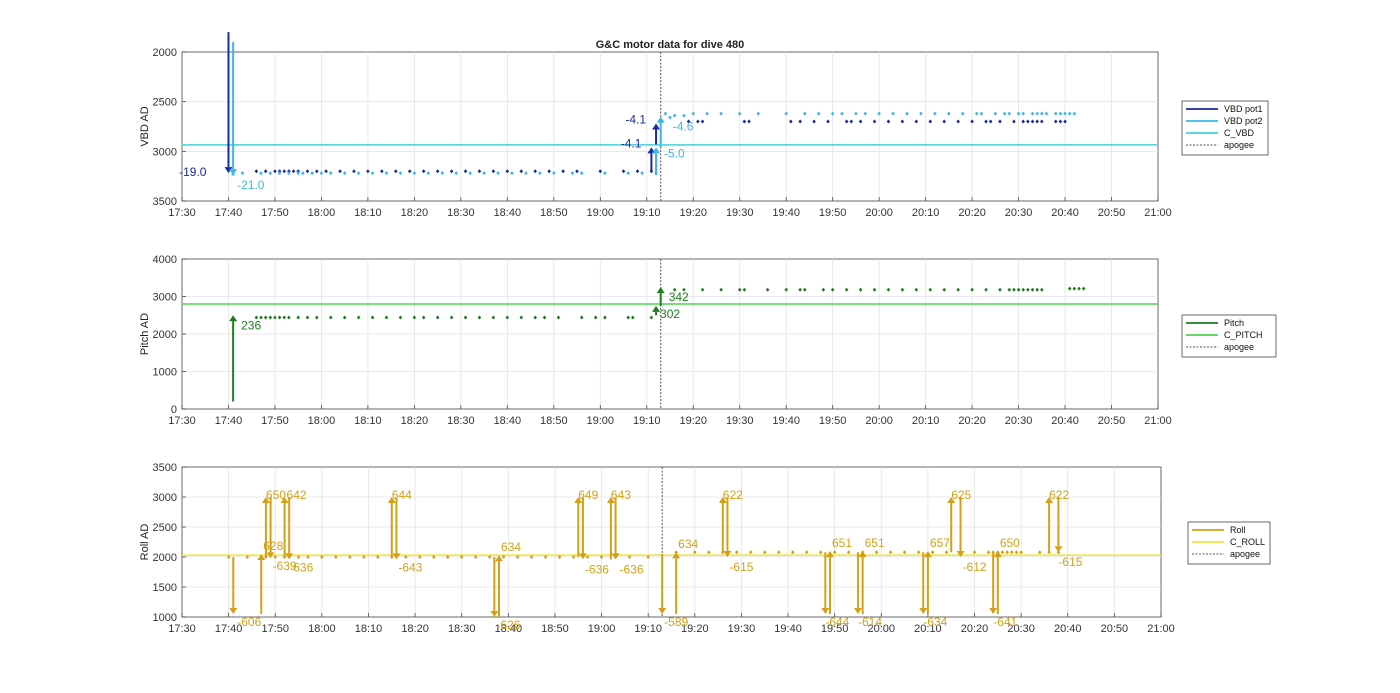 The width and height of the screenshot is (1400, 693). What do you see at coordinates (193, 172) in the screenshot?
I see `move-label: -19.0` at bounding box center [193, 172].